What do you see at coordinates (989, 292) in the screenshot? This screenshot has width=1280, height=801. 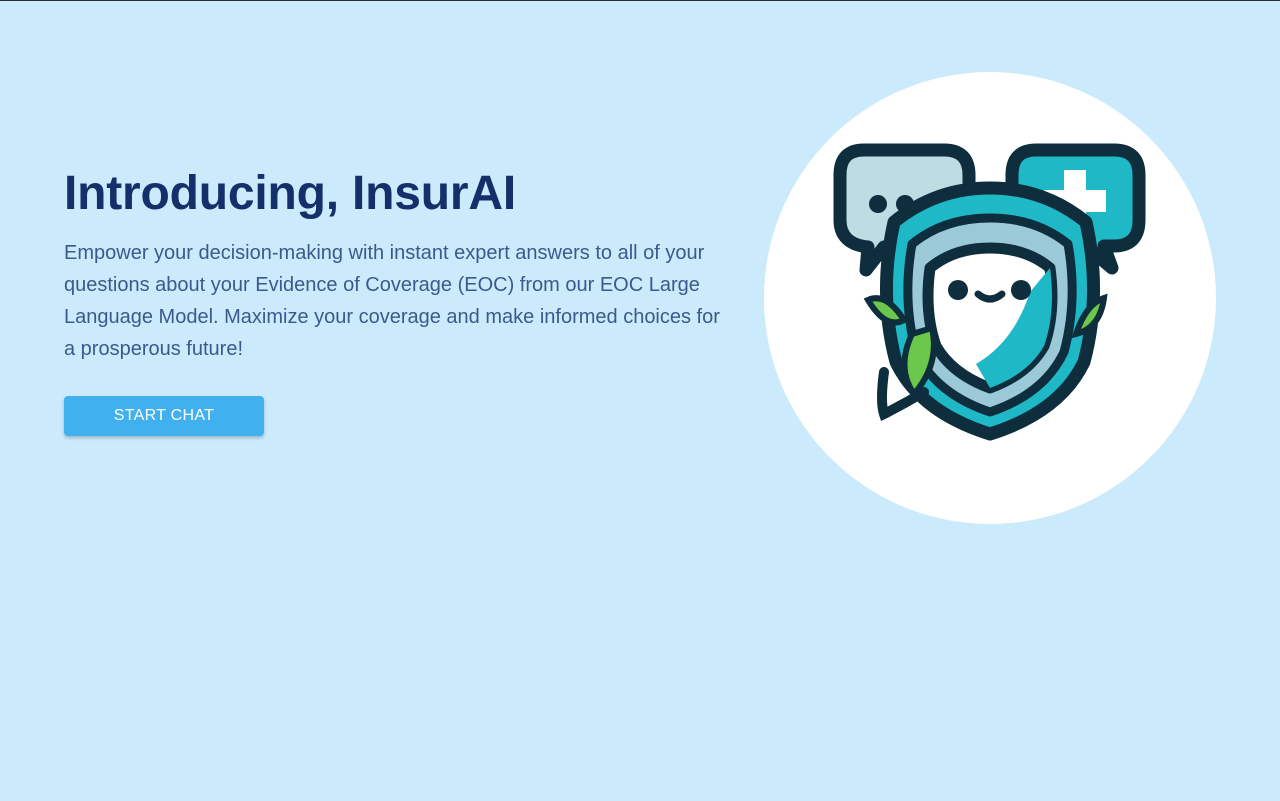 I see `shield-mascot-chat-icon` at bounding box center [989, 292].